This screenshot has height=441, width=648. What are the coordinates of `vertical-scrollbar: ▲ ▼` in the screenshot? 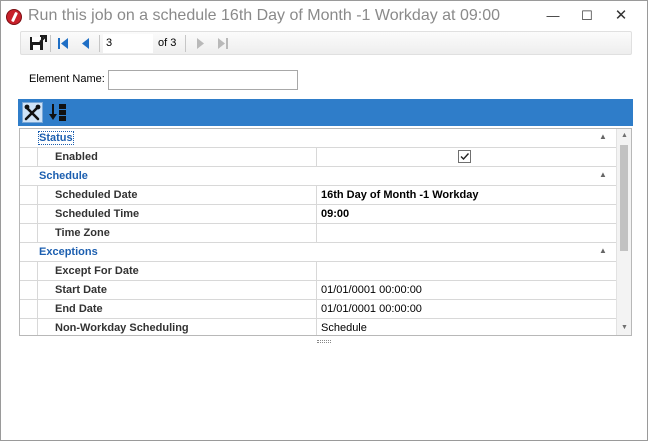 It's located at (623, 232).